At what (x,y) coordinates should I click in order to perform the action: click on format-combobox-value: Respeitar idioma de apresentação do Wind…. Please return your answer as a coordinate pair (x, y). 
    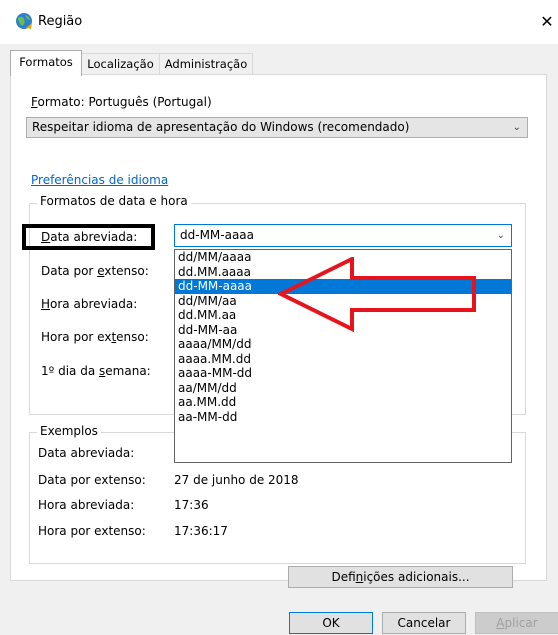
    Looking at the image, I should click on (221, 127).